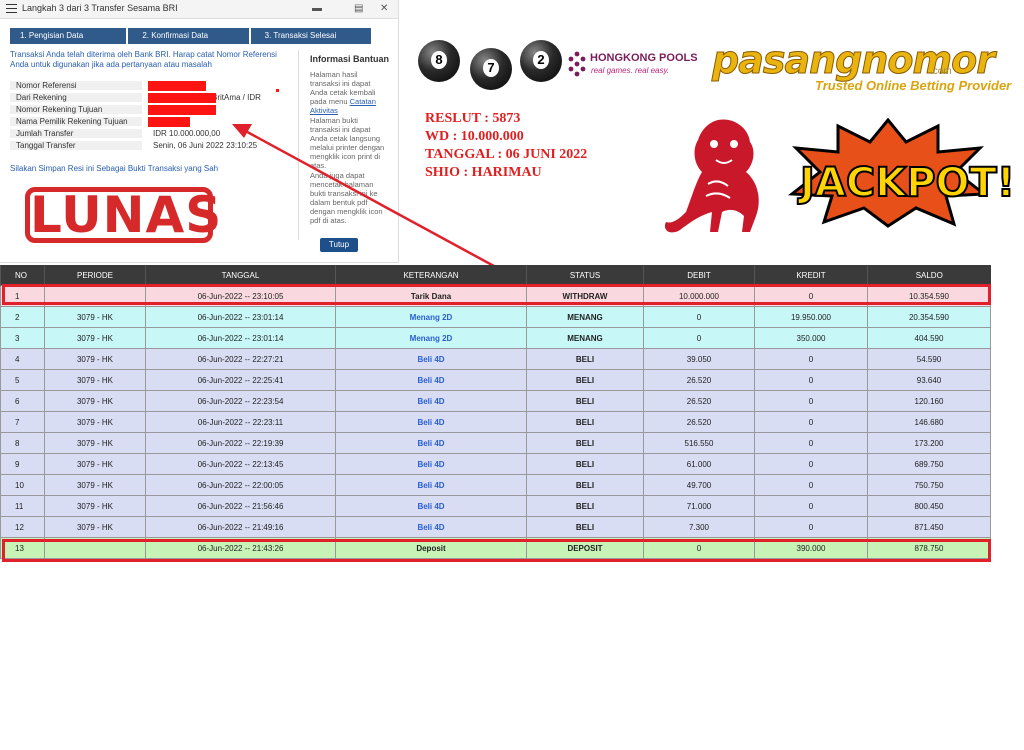 This screenshot has height=750, width=1024. Describe the element at coordinates (22, 317) in the screenshot. I see `cell-no: 2` at that location.